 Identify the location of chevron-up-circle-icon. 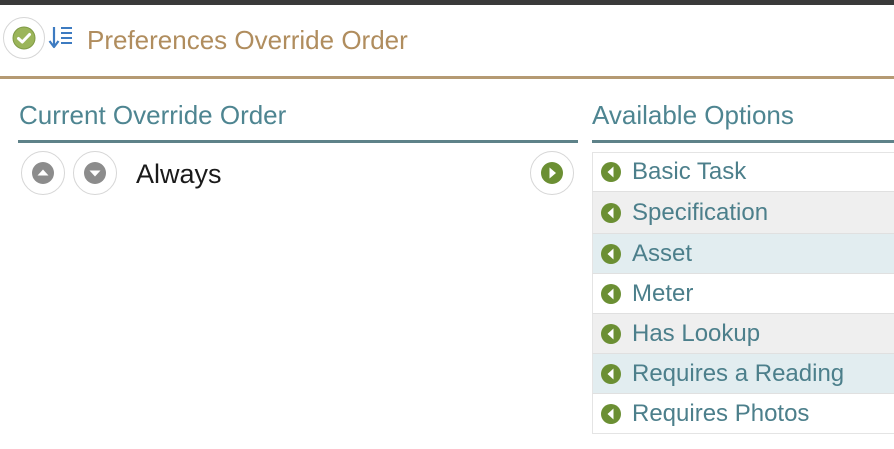
(43, 173).